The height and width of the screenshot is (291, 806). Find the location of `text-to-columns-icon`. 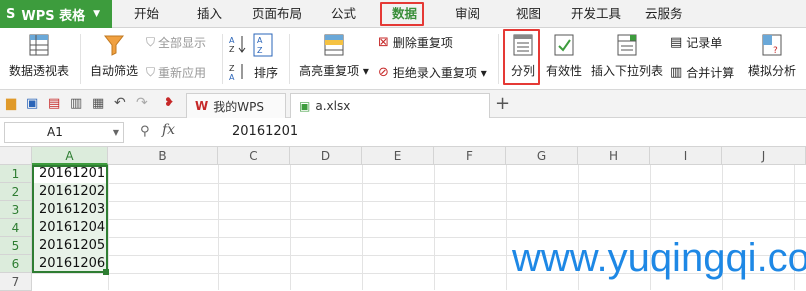

text-to-columns-icon is located at coordinates (523, 45).